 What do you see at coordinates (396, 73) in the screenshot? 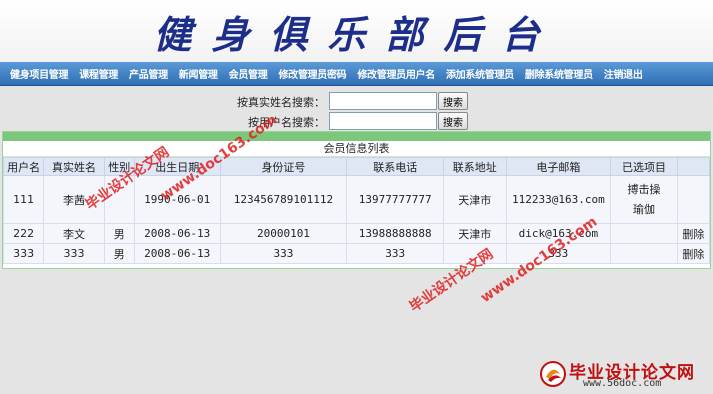
I see `nav-item-change-admin-username: 修改管理员用户名` at bounding box center [396, 73].